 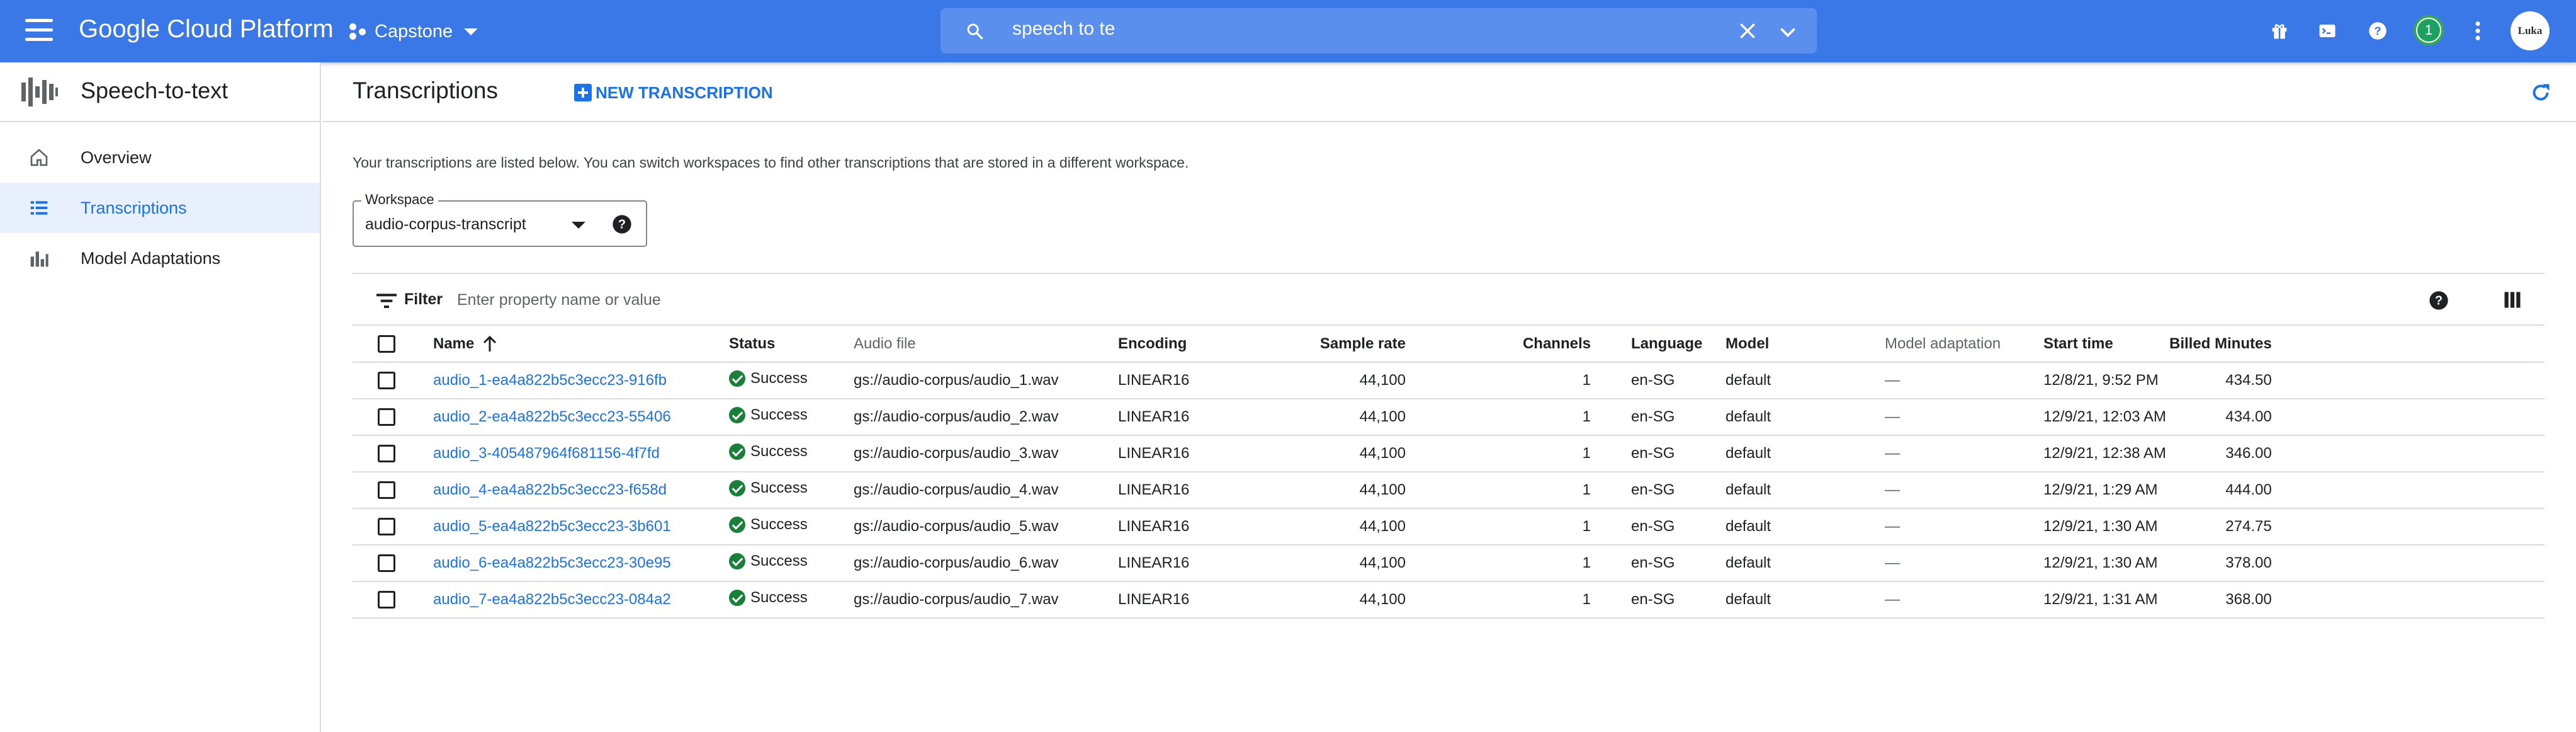 What do you see at coordinates (1449, 92) in the screenshot?
I see `page-header: Transcriptions NEW TRANSCRIPTION` at bounding box center [1449, 92].